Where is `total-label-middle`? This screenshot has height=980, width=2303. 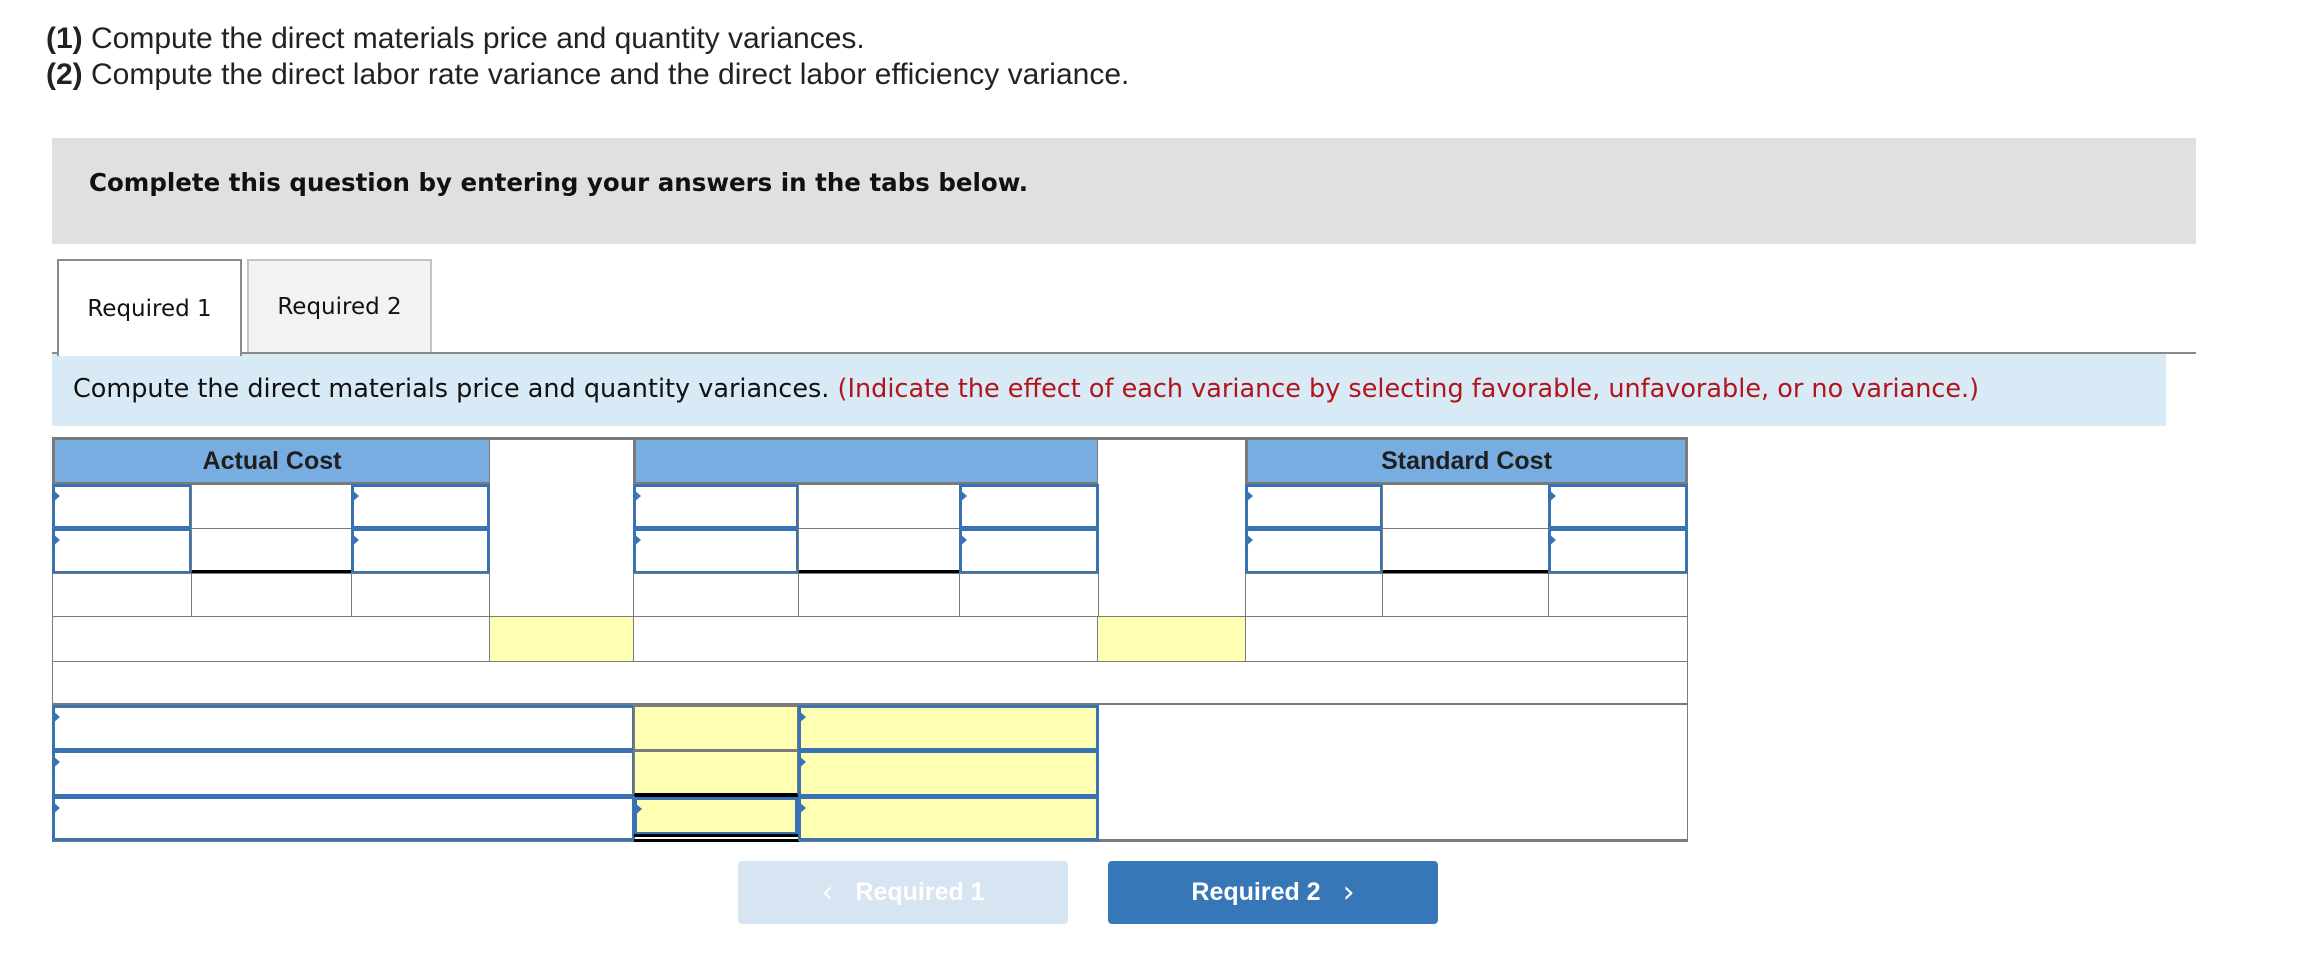
total-label-middle is located at coordinates (866, 639).